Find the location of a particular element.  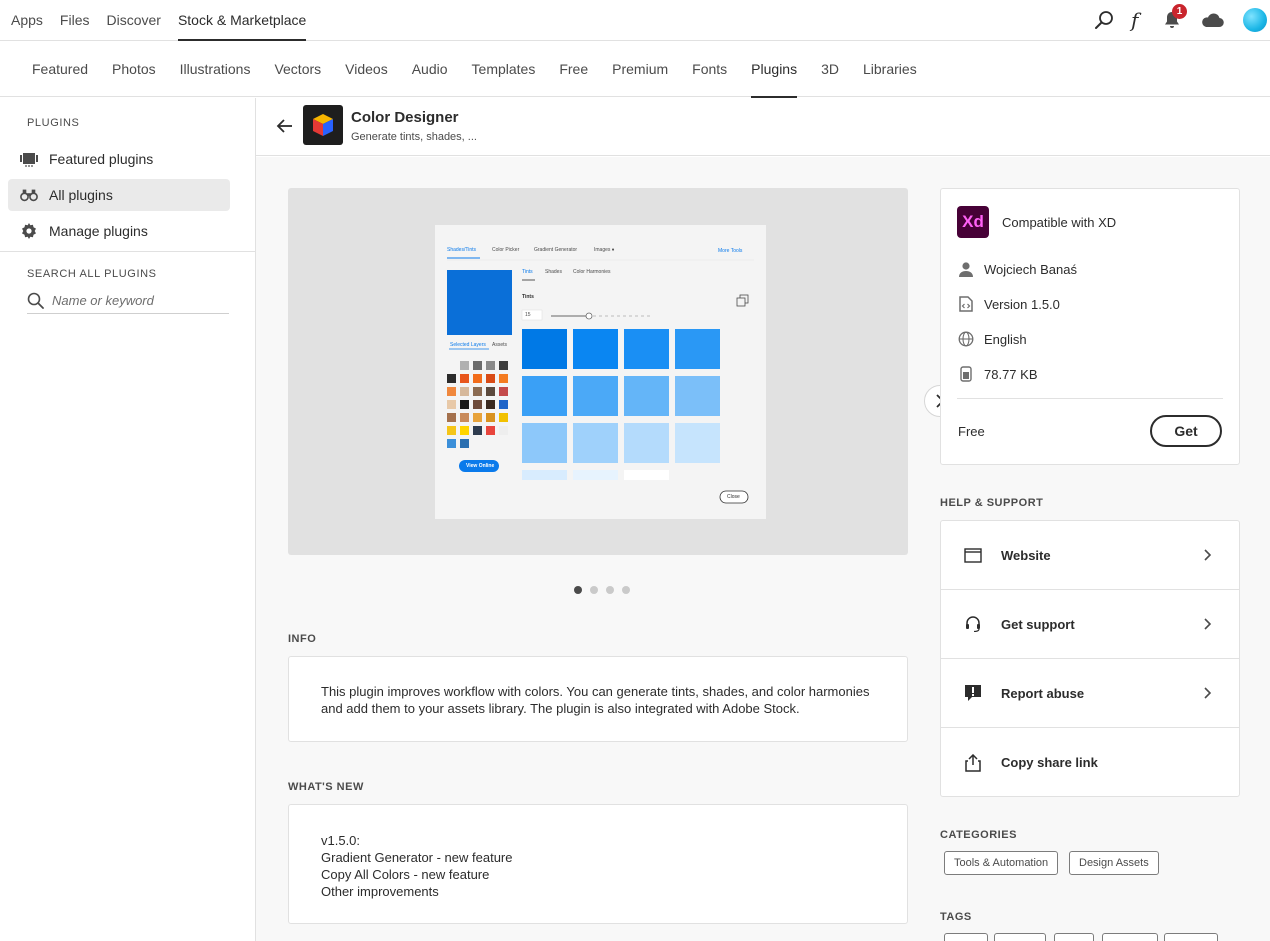

user-icon is located at coordinates (966, 269).